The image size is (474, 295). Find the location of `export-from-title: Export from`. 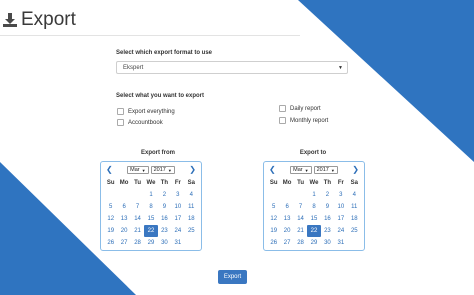

export-from-title: Export from is located at coordinates (157, 153).